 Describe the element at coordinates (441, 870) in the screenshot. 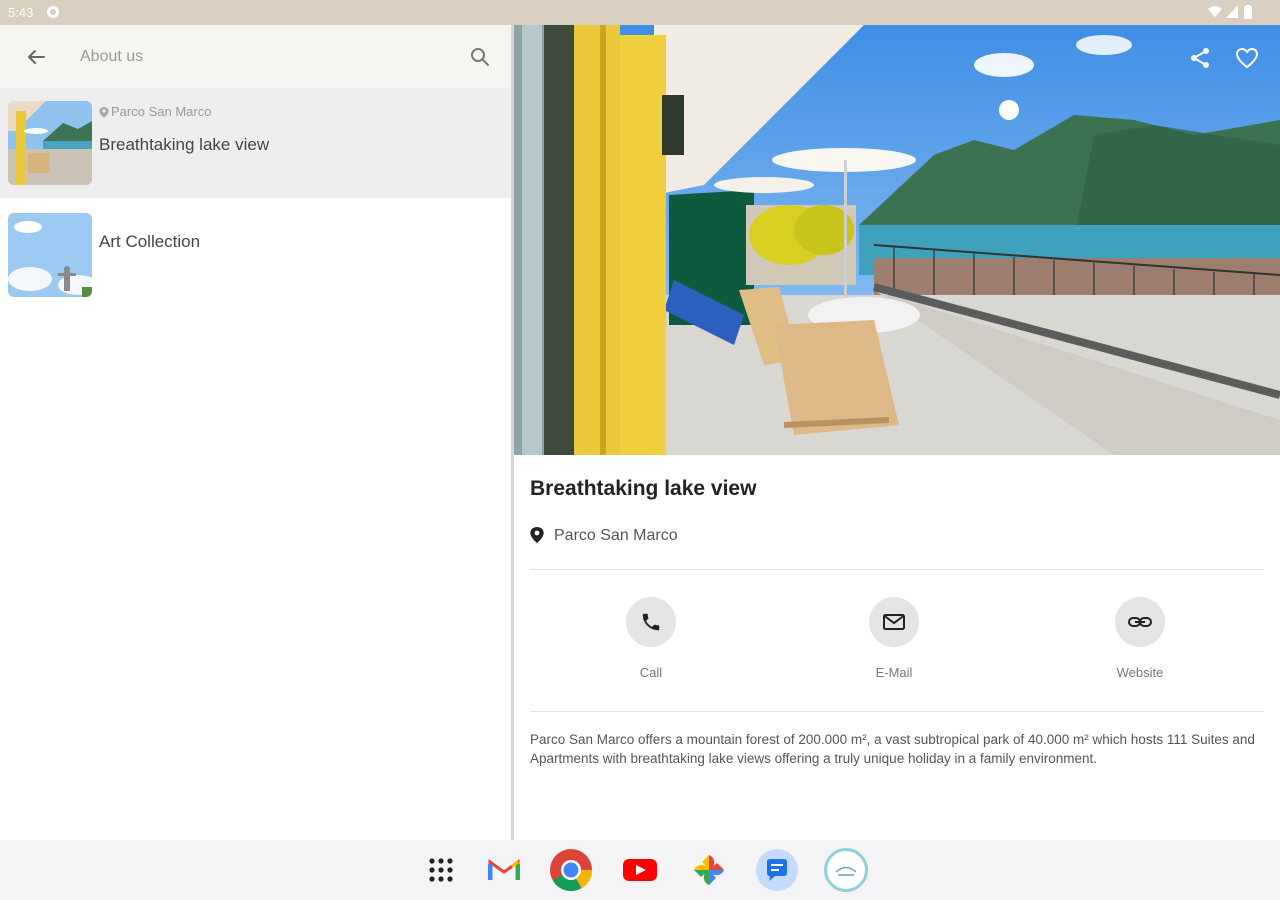

I see `apps-grid-icon` at that location.